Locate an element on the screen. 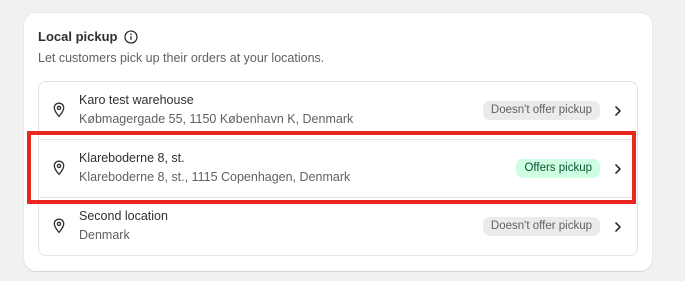  location-name: Second location is located at coordinates (123, 216).